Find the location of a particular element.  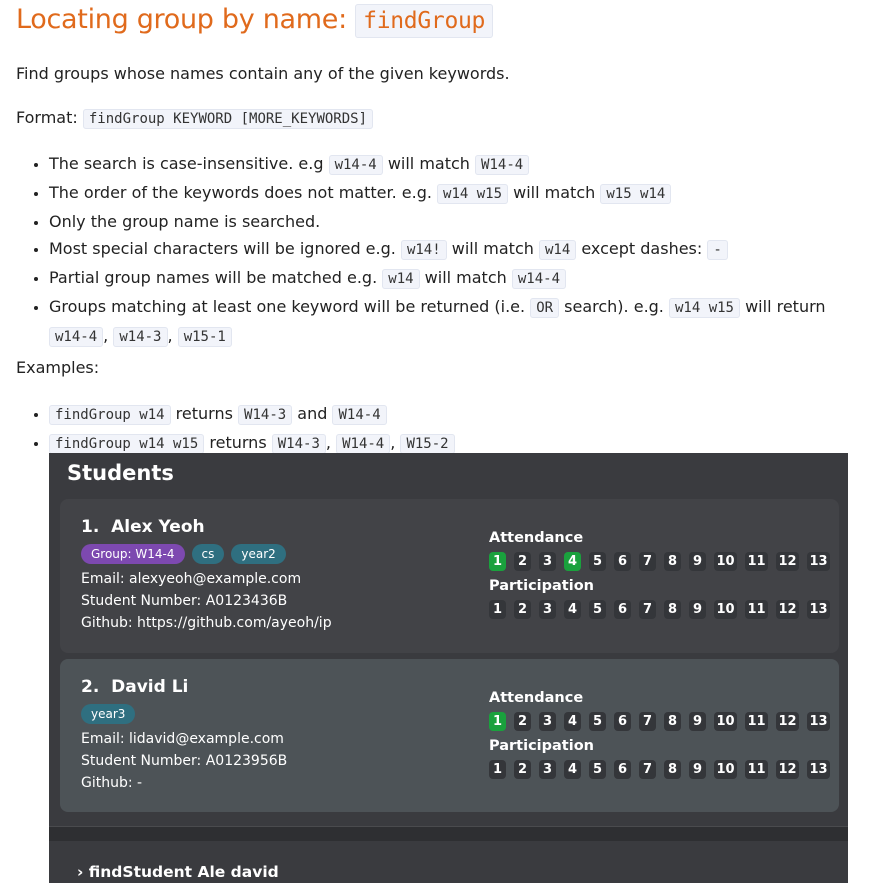

heading-code: findGroup is located at coordinates (424, 21).